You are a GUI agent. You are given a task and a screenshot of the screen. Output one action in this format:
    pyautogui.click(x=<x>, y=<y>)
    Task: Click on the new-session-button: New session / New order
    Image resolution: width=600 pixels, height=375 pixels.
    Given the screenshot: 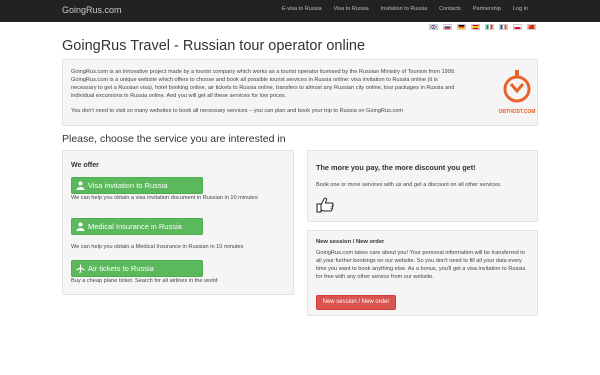 What is the action you would take?
    pyautogui.click(x=356, y=302)
    